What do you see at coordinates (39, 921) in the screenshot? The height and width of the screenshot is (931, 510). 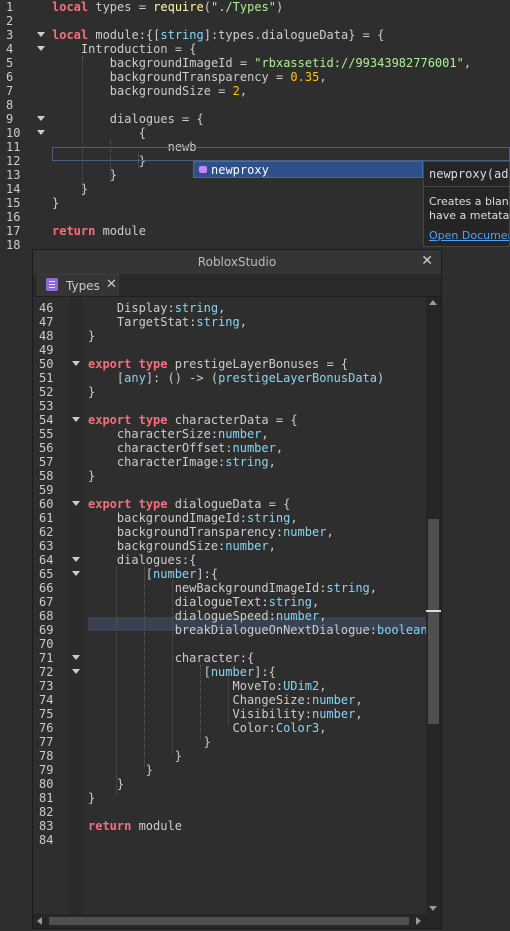 I see `scroll-left-arrow-icon` at bounding box center [39, 921].